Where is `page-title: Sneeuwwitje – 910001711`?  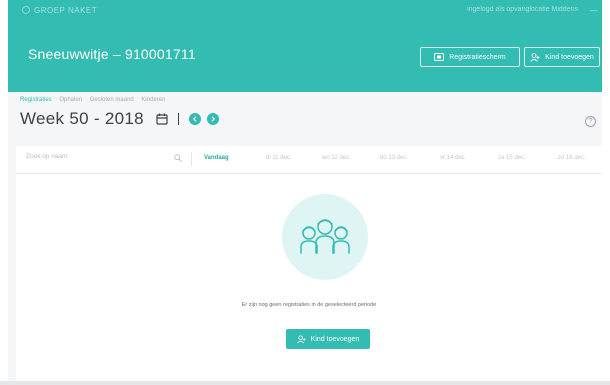
page-title: Sneeuwwitje – 910001711 is located at coordinates (112, 54).